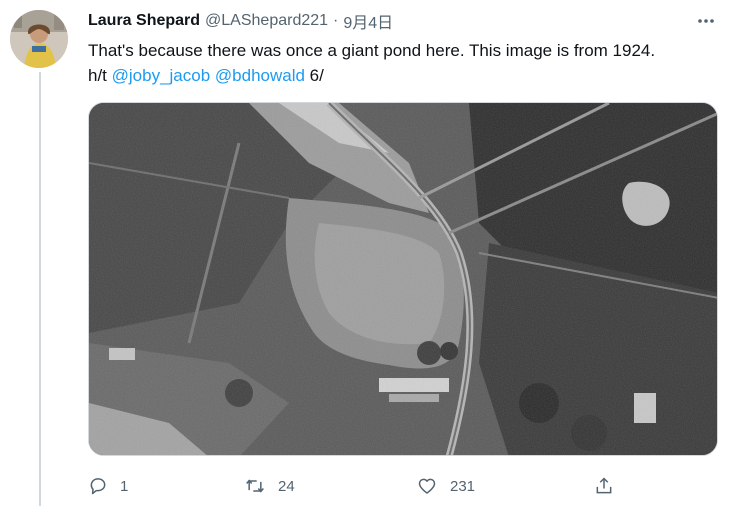  I want to click on retweet-icon, so click(255, 486).